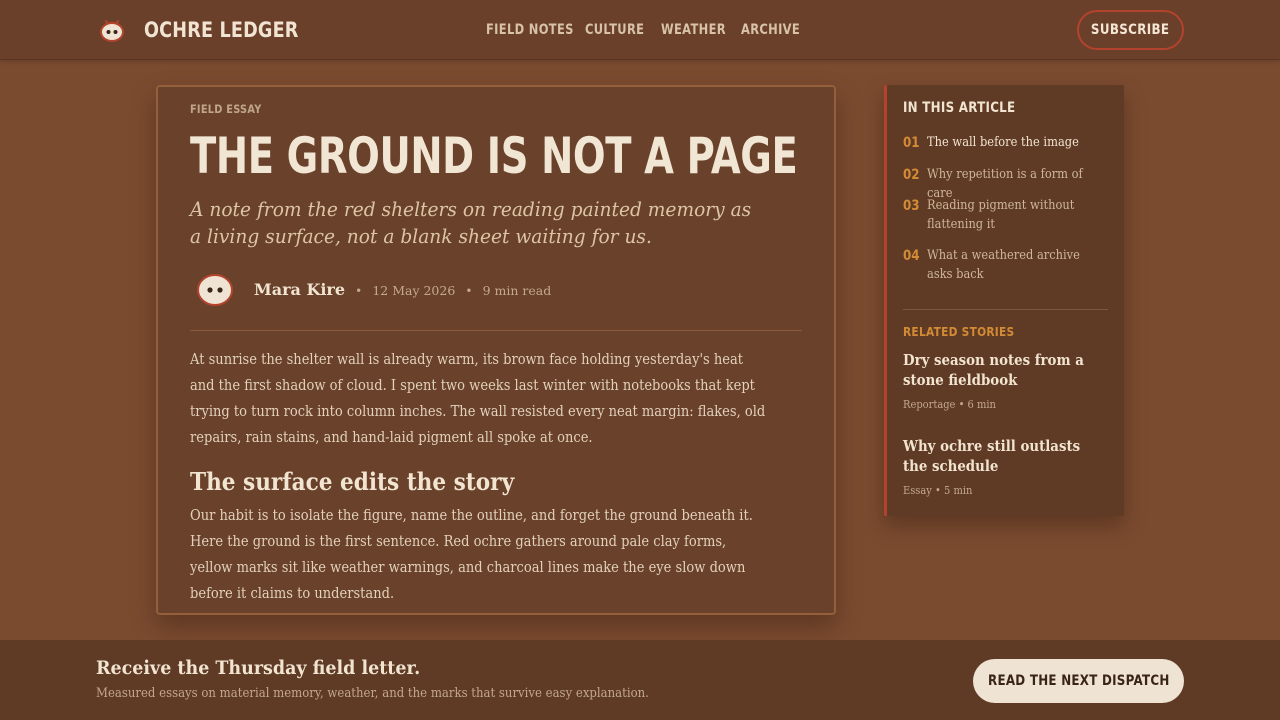 The image size is (1280, 720). Describe the element at coordinates (614, 30) in the screenshot. I see `nav-item-culture: CULTURE` at that location.